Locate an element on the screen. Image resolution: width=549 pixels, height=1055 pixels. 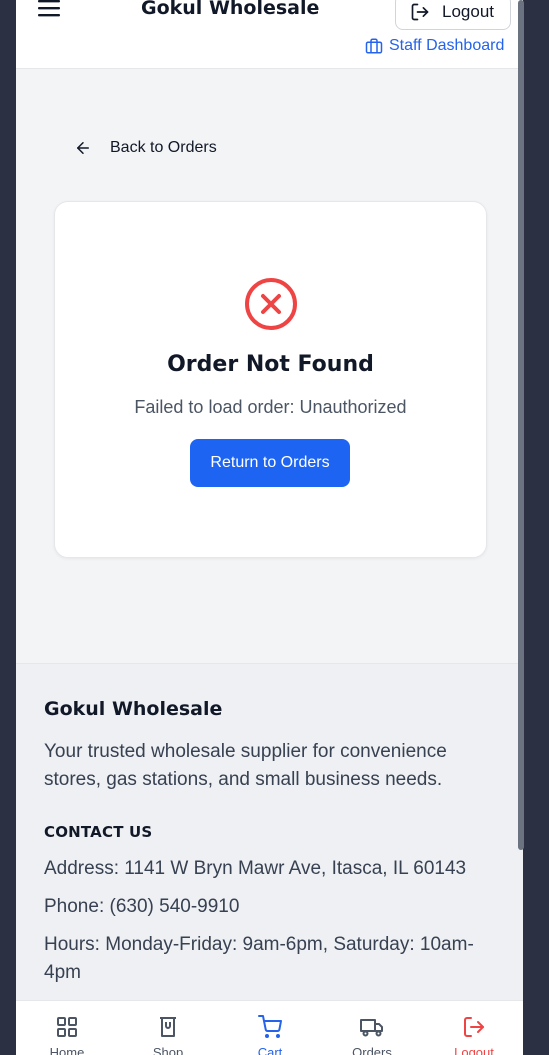
shop-icon is located at coordinates (168, 1027).